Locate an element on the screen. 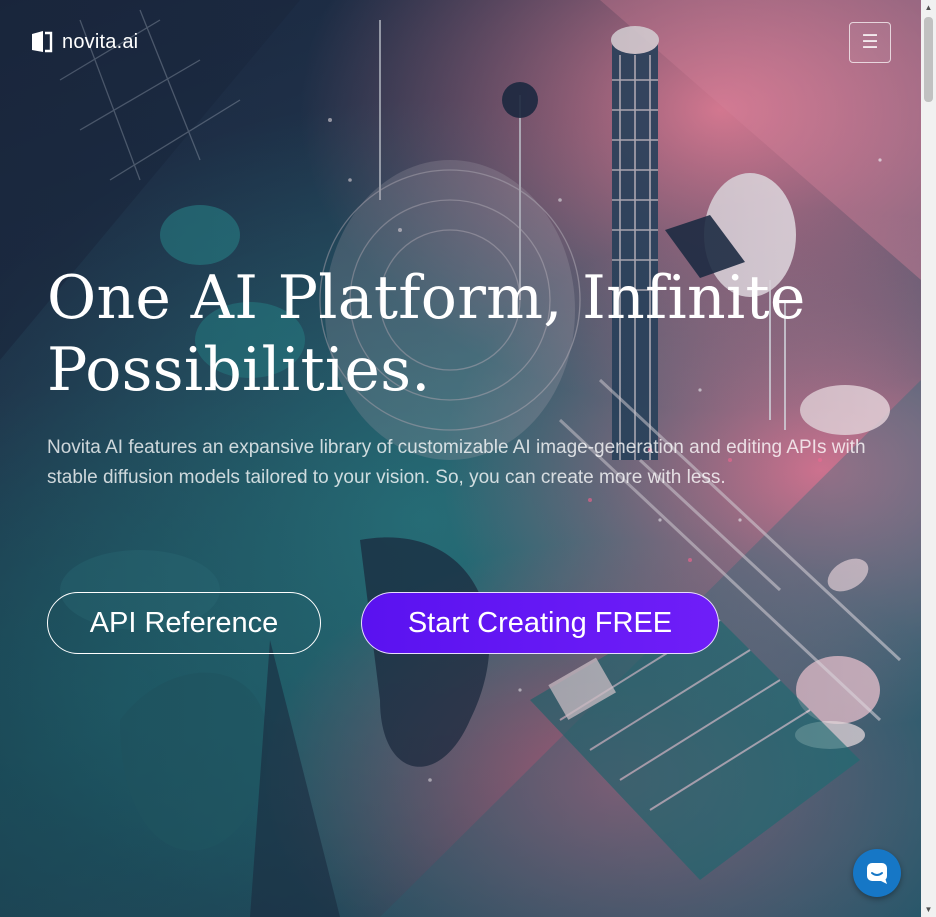 This screenshot has width=936, height=917. brand-logo: novita.ai is located at coordinates (84, 42).